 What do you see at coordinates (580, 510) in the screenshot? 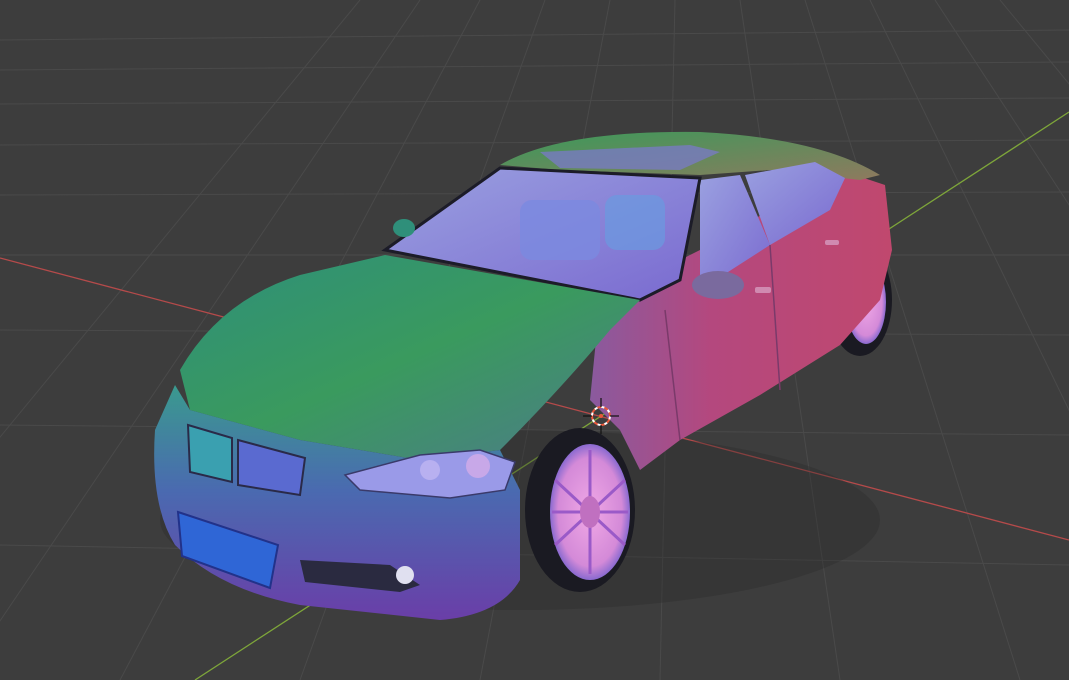
I see `front-wheel` at bounding box center [580, 510].